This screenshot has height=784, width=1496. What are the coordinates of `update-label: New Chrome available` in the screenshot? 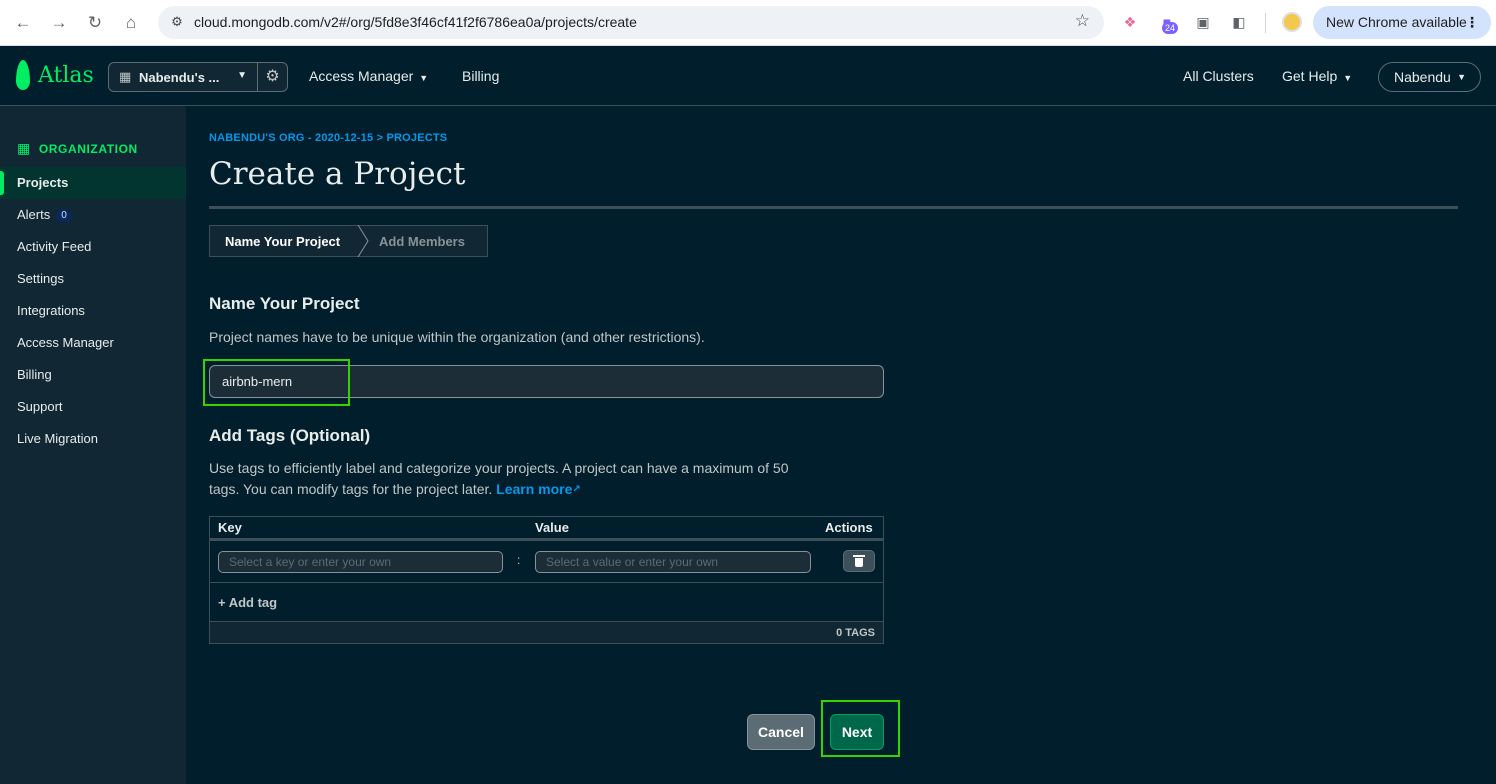 It's located at (1396, 22).